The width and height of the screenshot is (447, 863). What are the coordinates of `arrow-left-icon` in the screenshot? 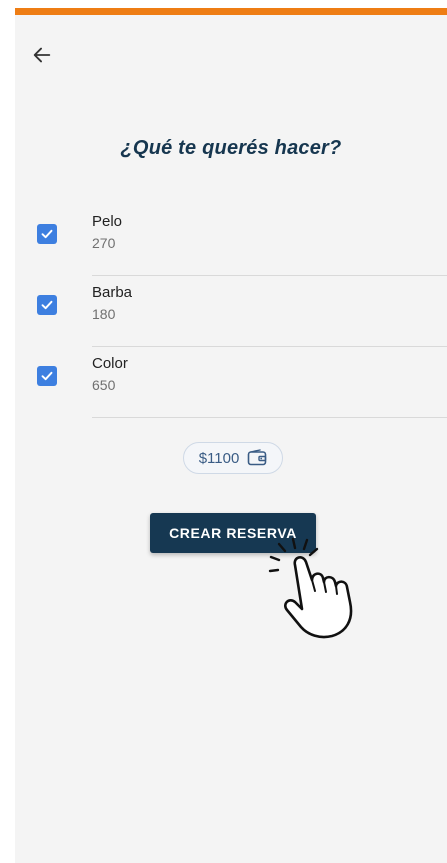 It's located at (42, 55).